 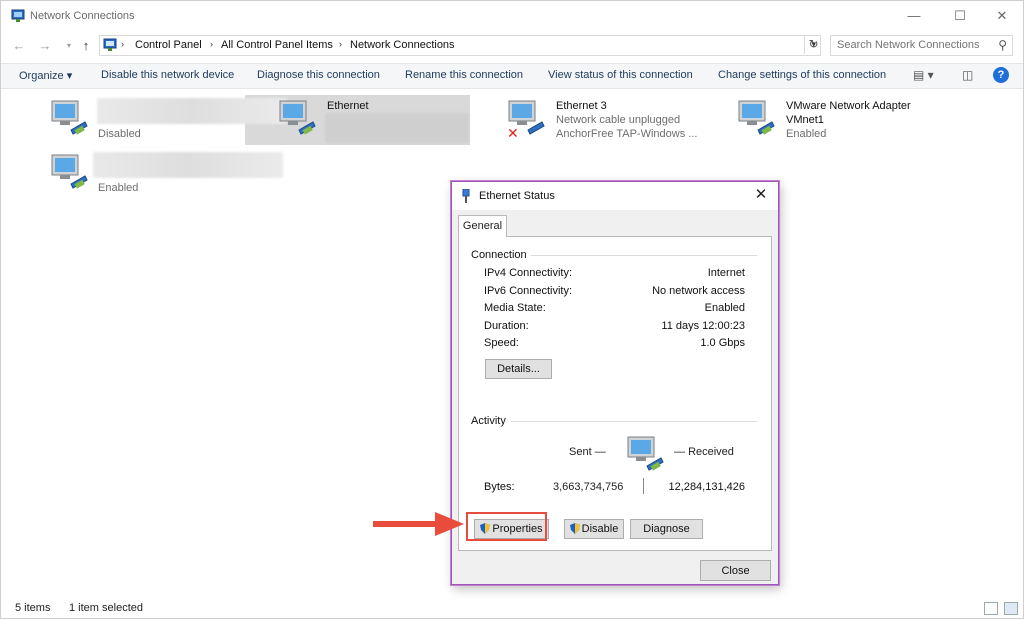 What do you see at coordinates (634, 421) in the screenshot?
I see `activity-divider` at bounding box center [634, 421].